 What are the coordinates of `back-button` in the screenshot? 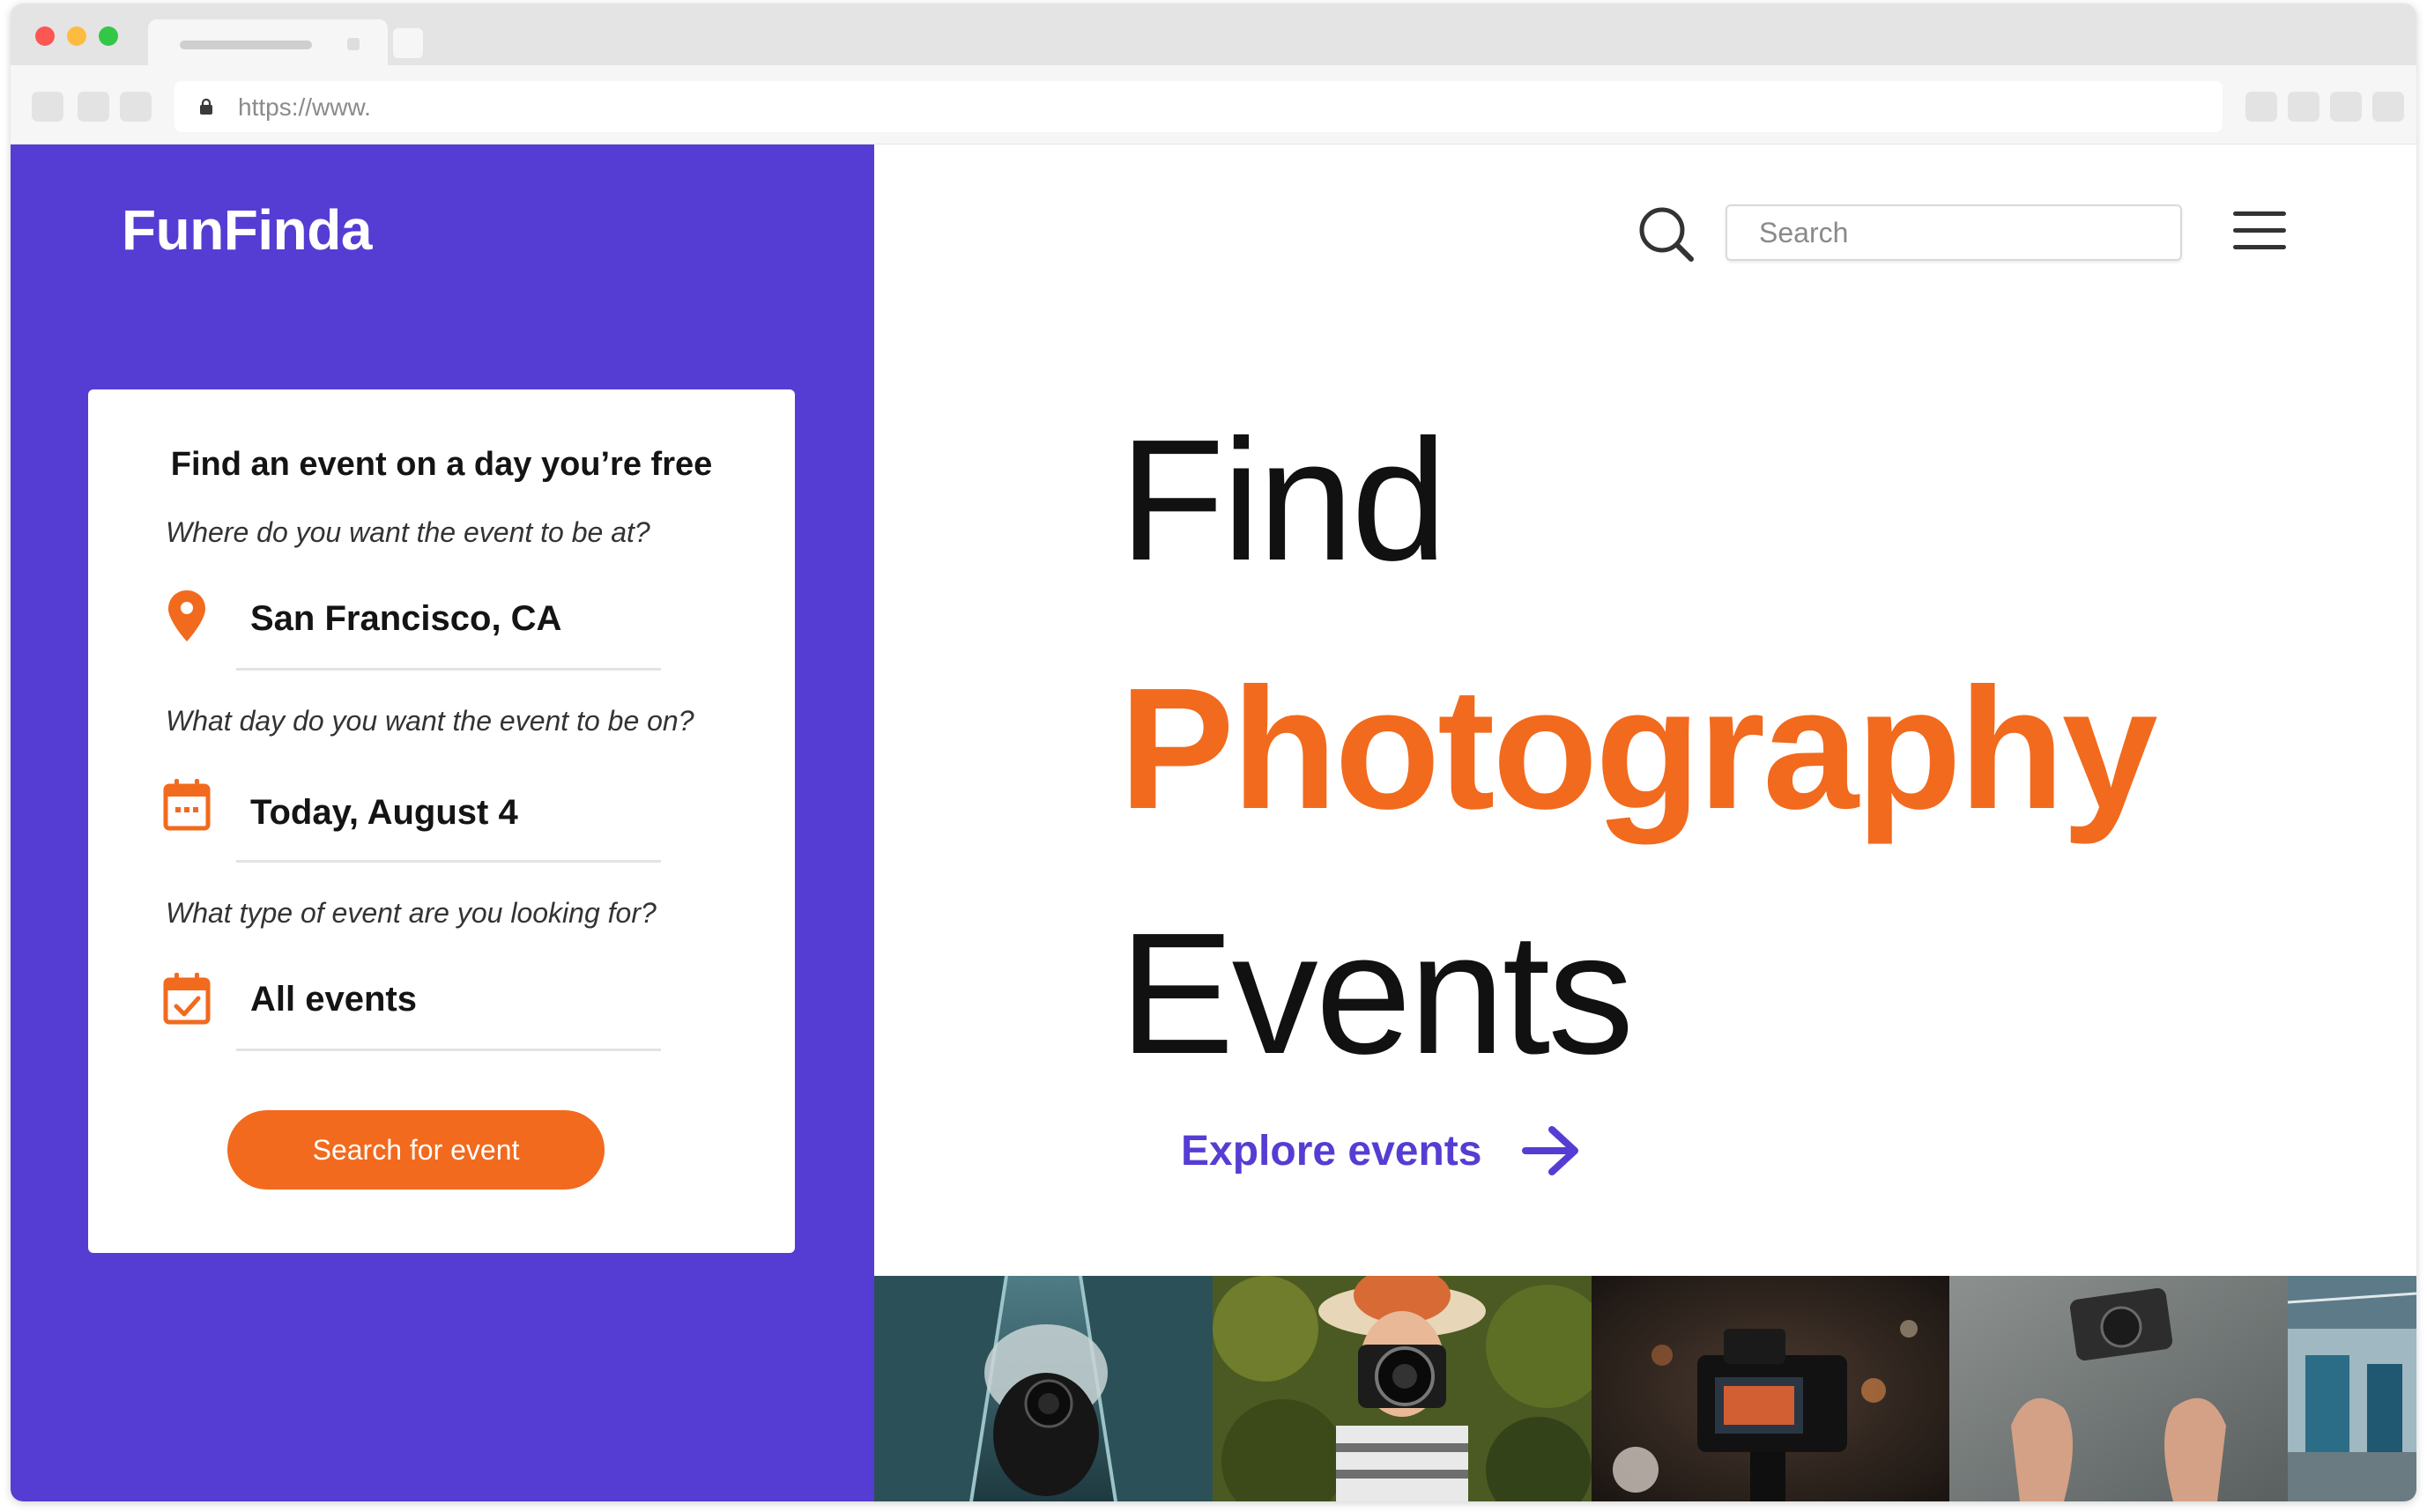 It's located at (47, 107).